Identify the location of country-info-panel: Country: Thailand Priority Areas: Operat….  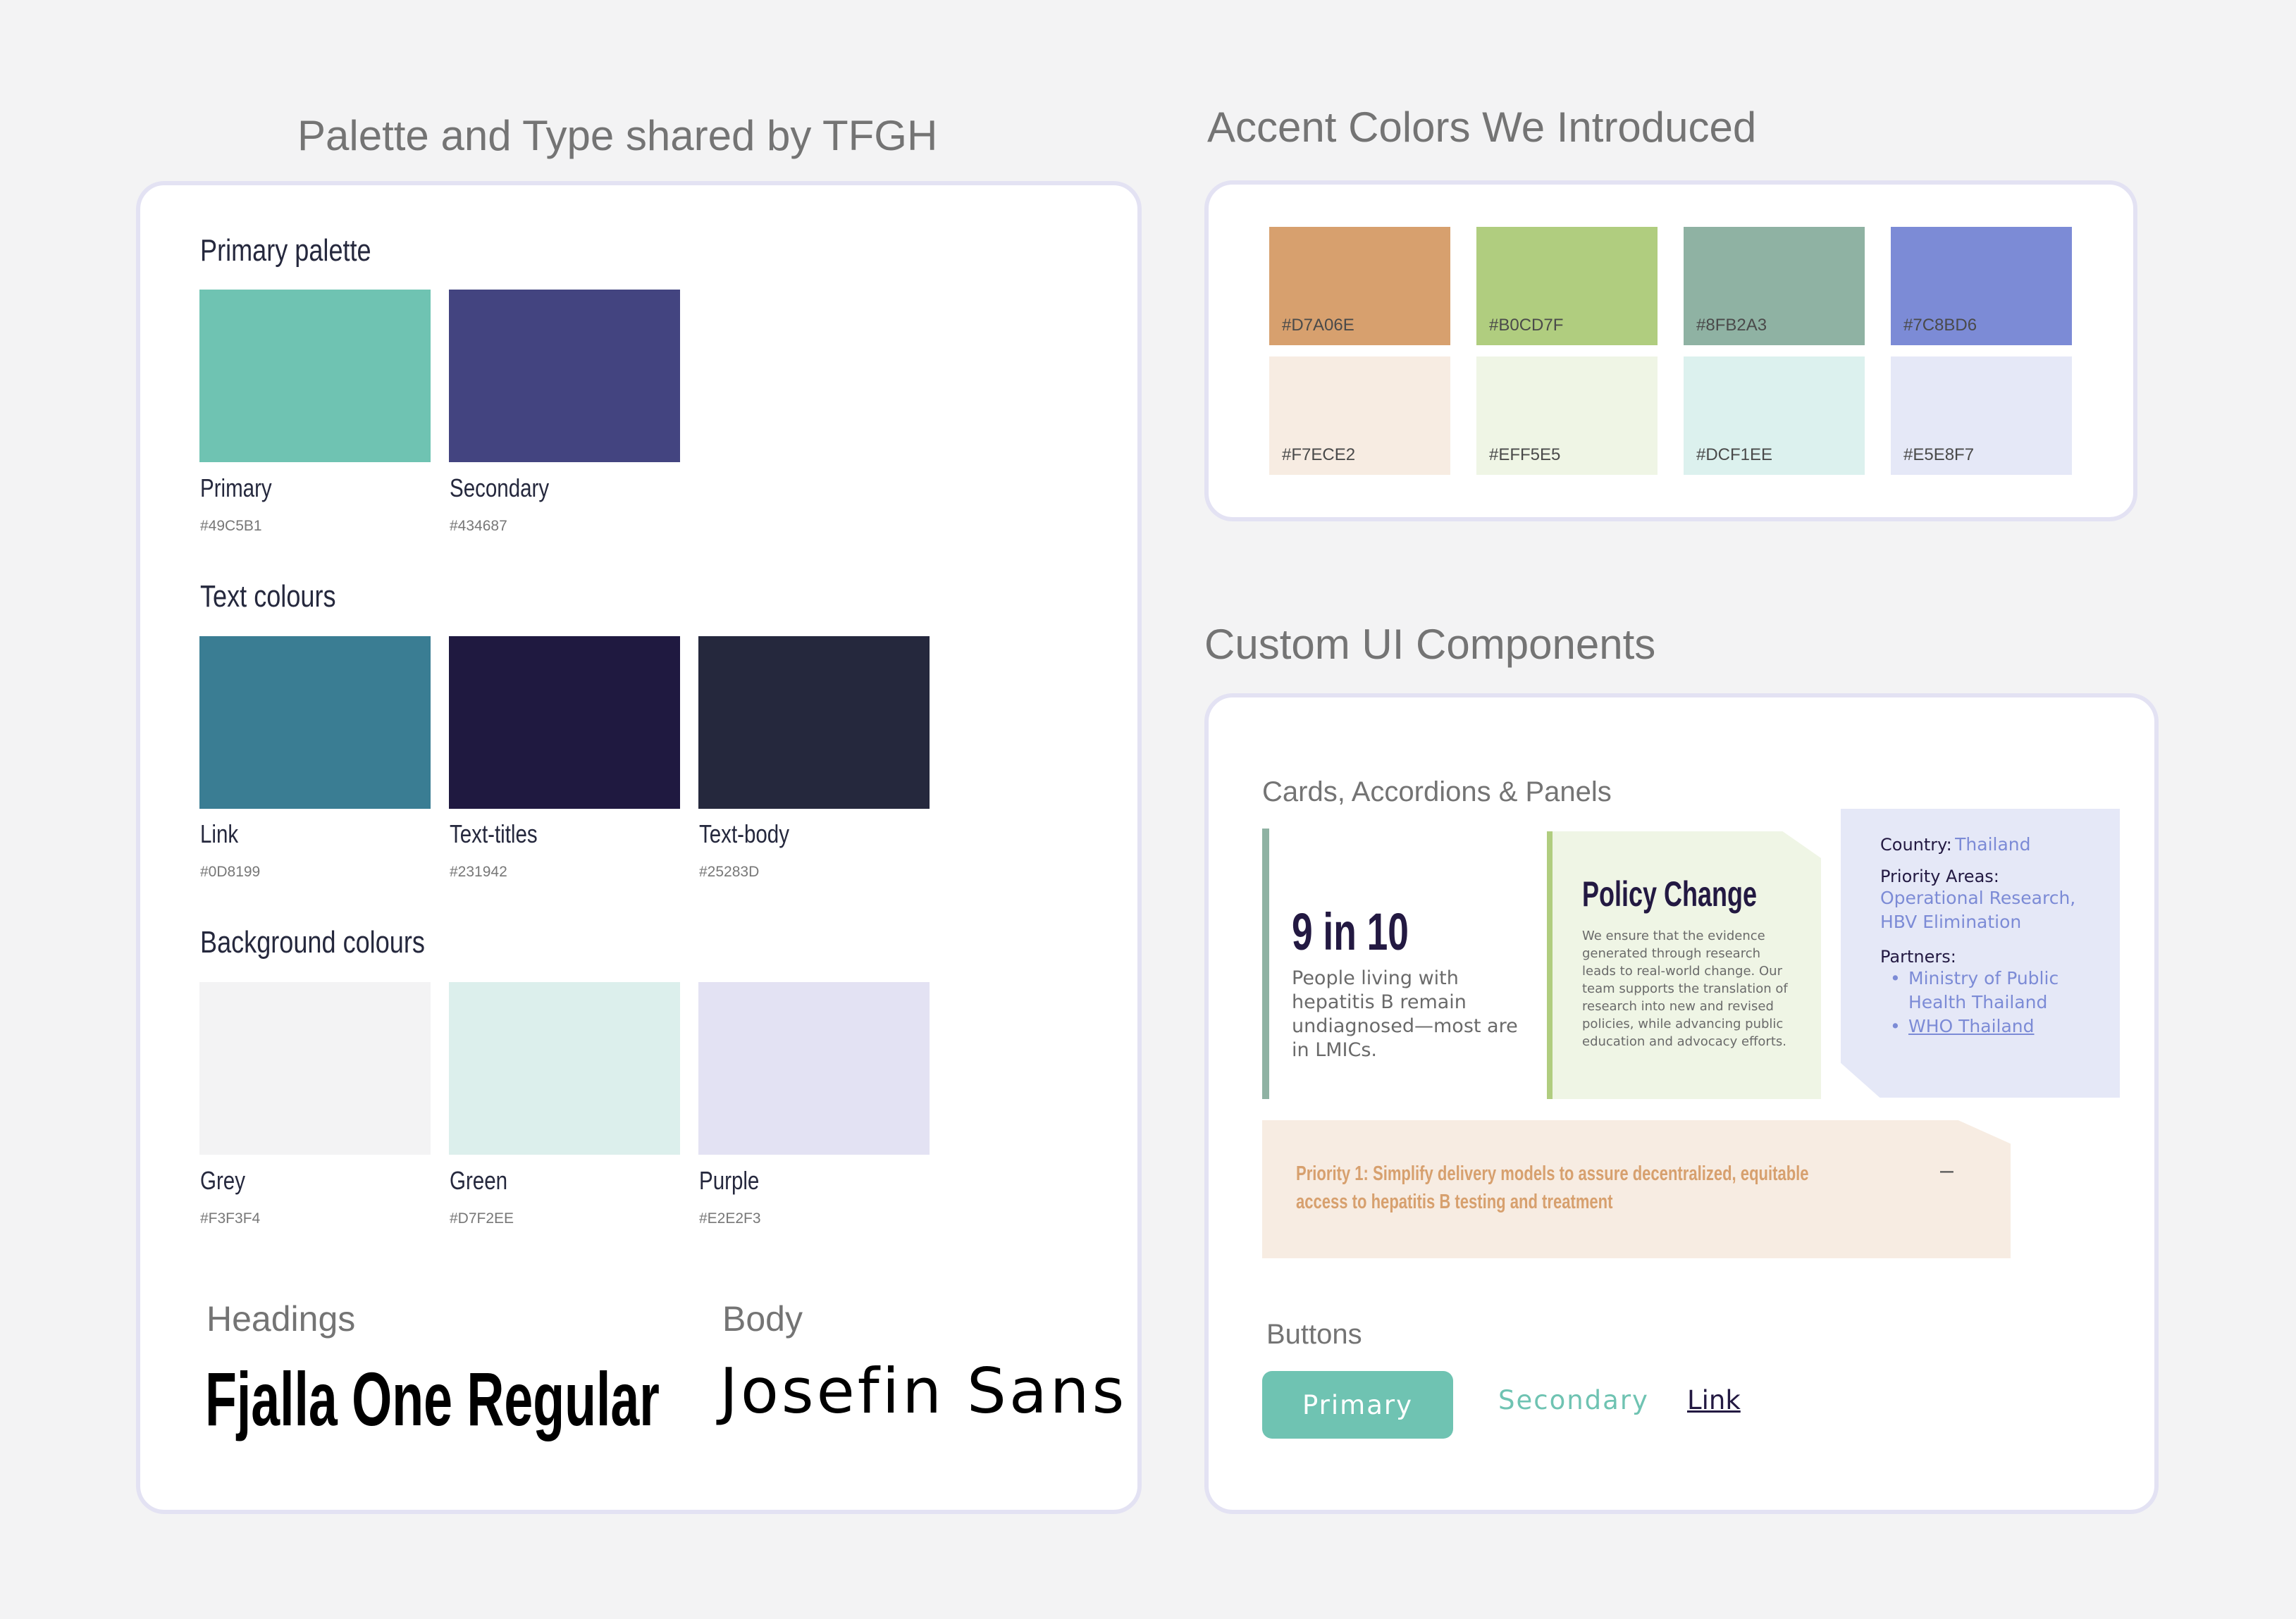
(1981, 953).